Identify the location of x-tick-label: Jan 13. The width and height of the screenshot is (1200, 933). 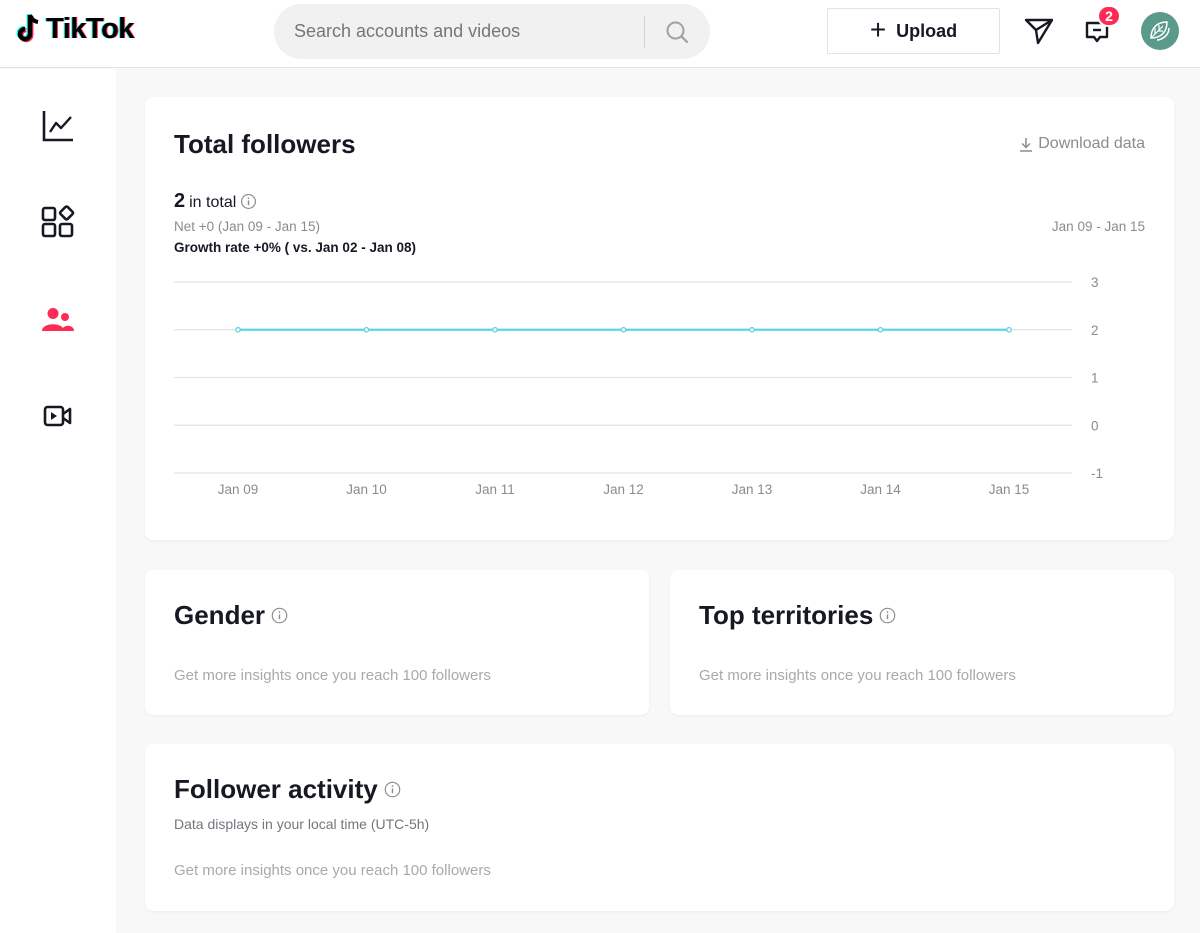
(752, 489).